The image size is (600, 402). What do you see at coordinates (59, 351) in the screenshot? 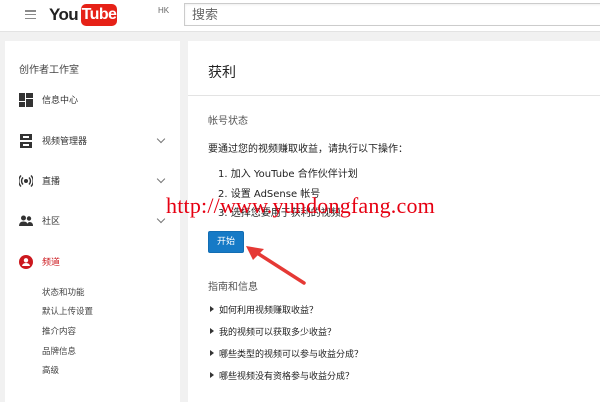
I see `sidebar-subitem-branding: 品牌信息` at bounding box center [59, 351].